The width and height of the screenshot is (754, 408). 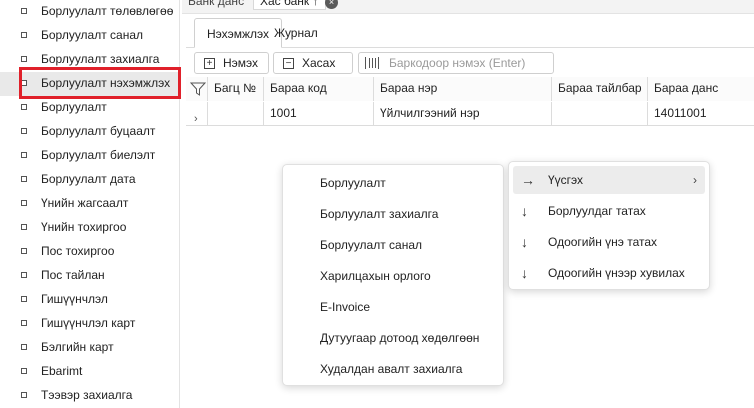 I want to click on sidebar-item-label: Борлуулалт санал, so click(x=92, y=35).